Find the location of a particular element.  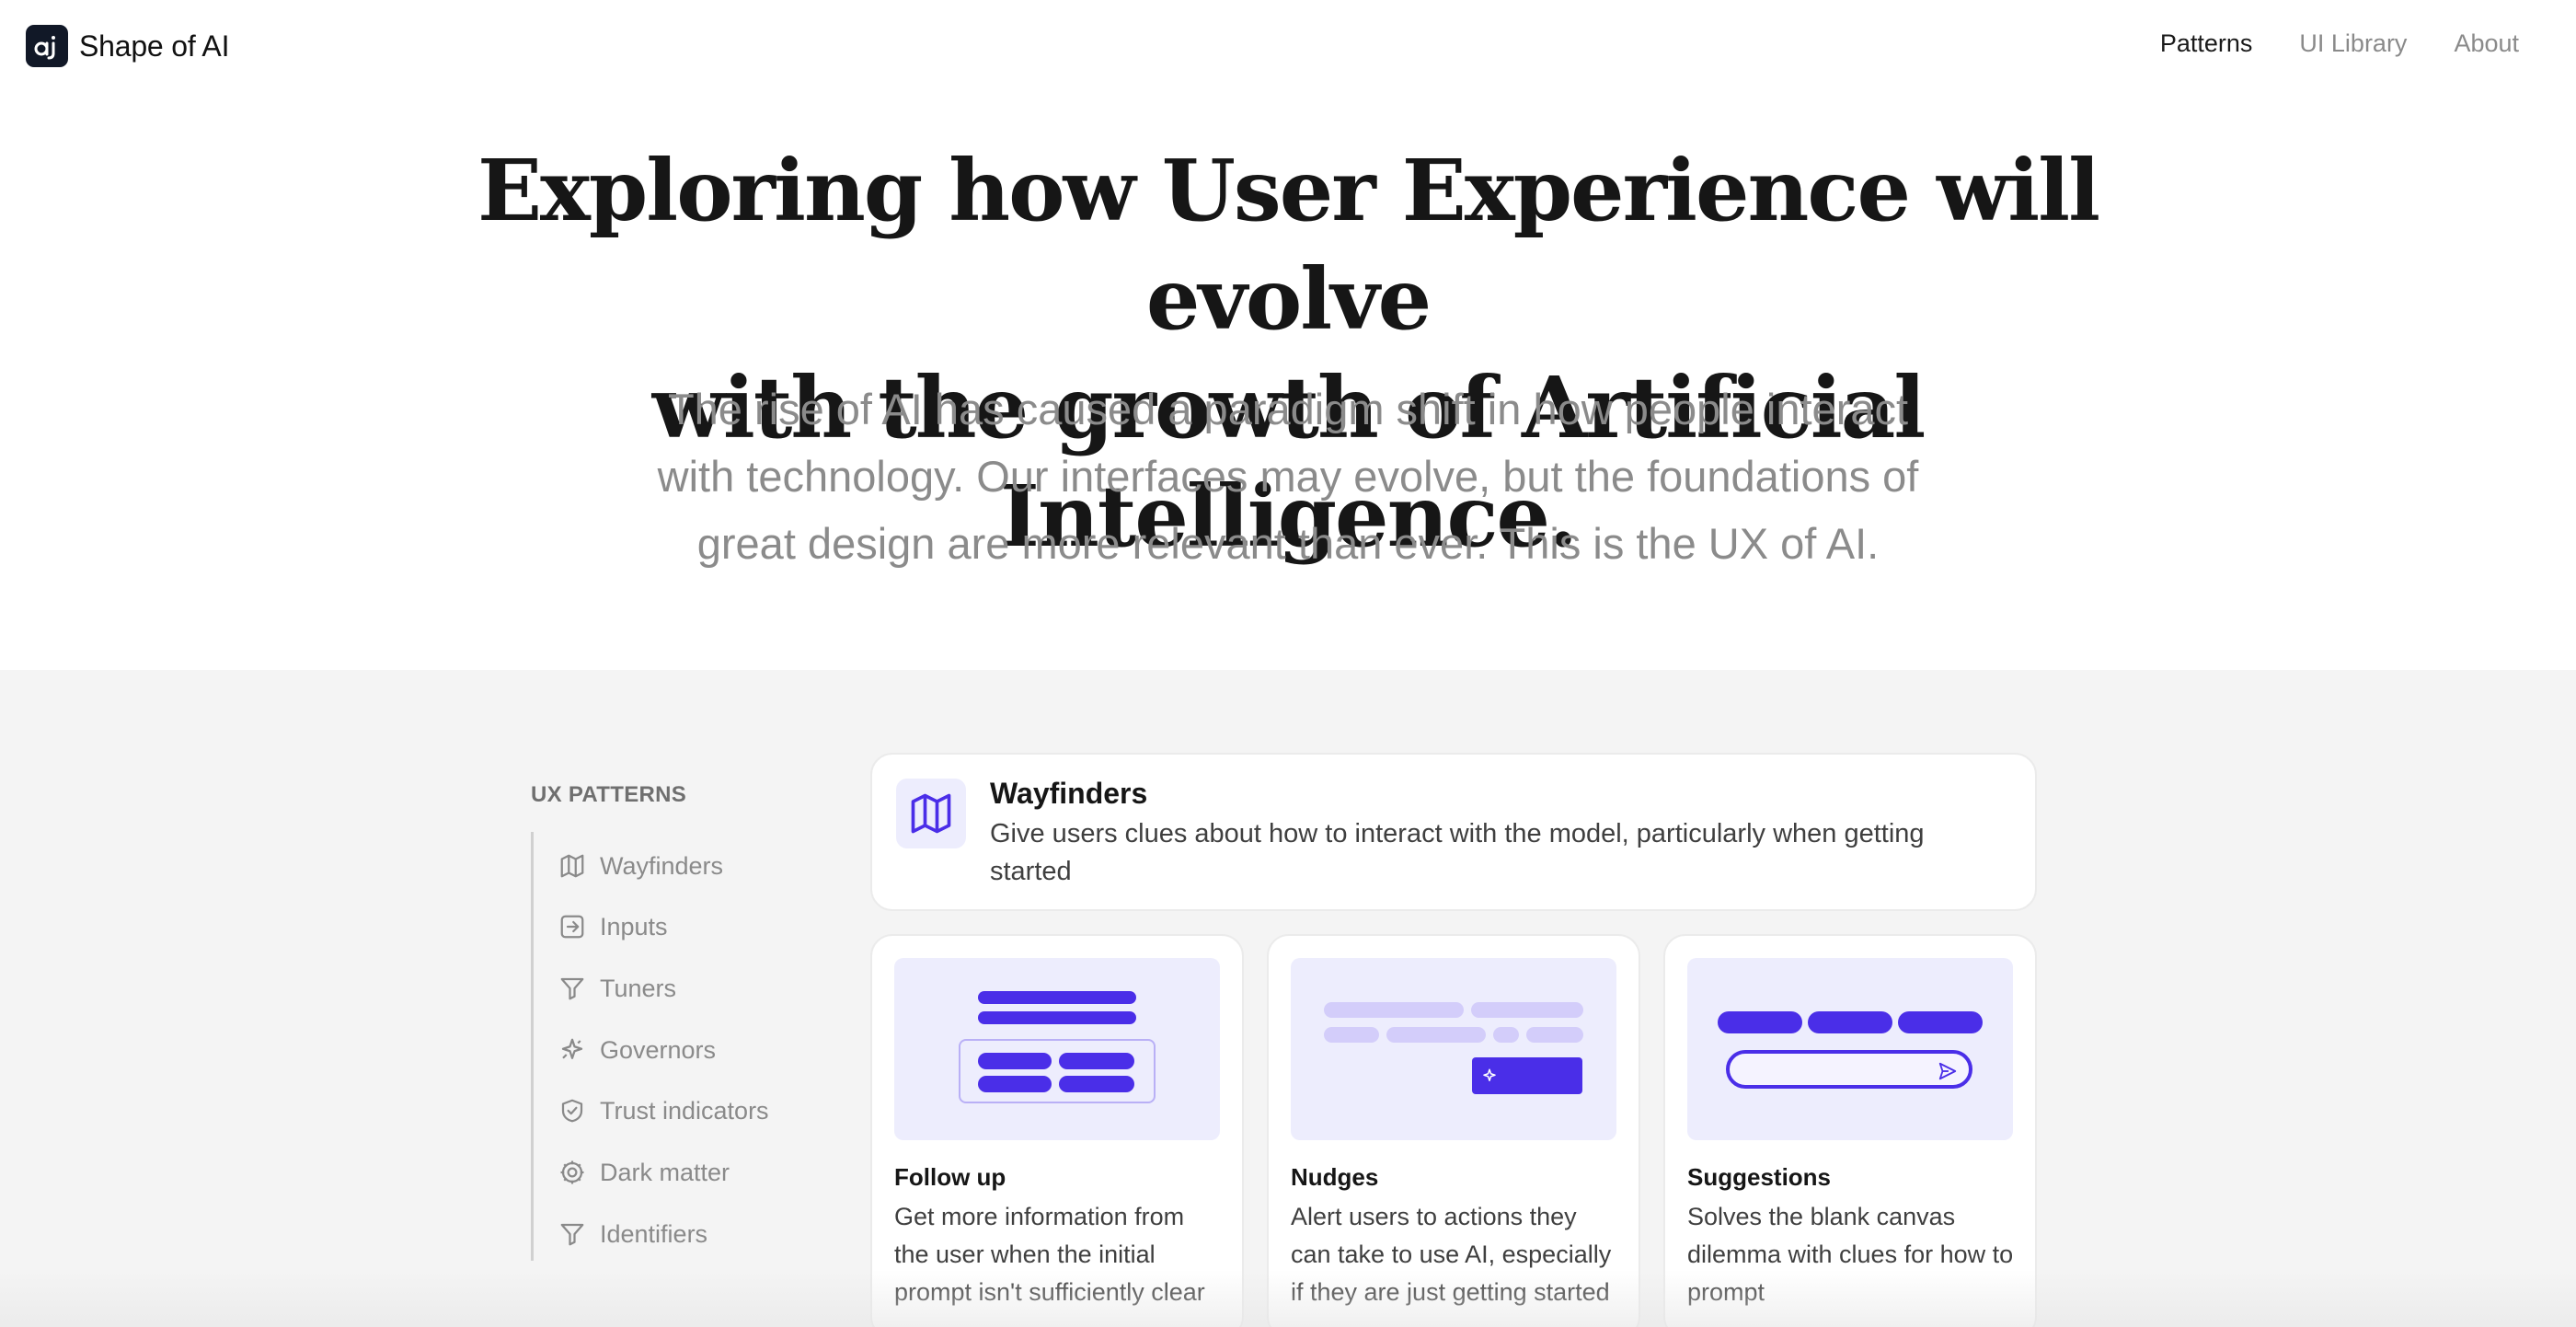

sidebar-item-label: Inputs is located at coordinates (634, 926).